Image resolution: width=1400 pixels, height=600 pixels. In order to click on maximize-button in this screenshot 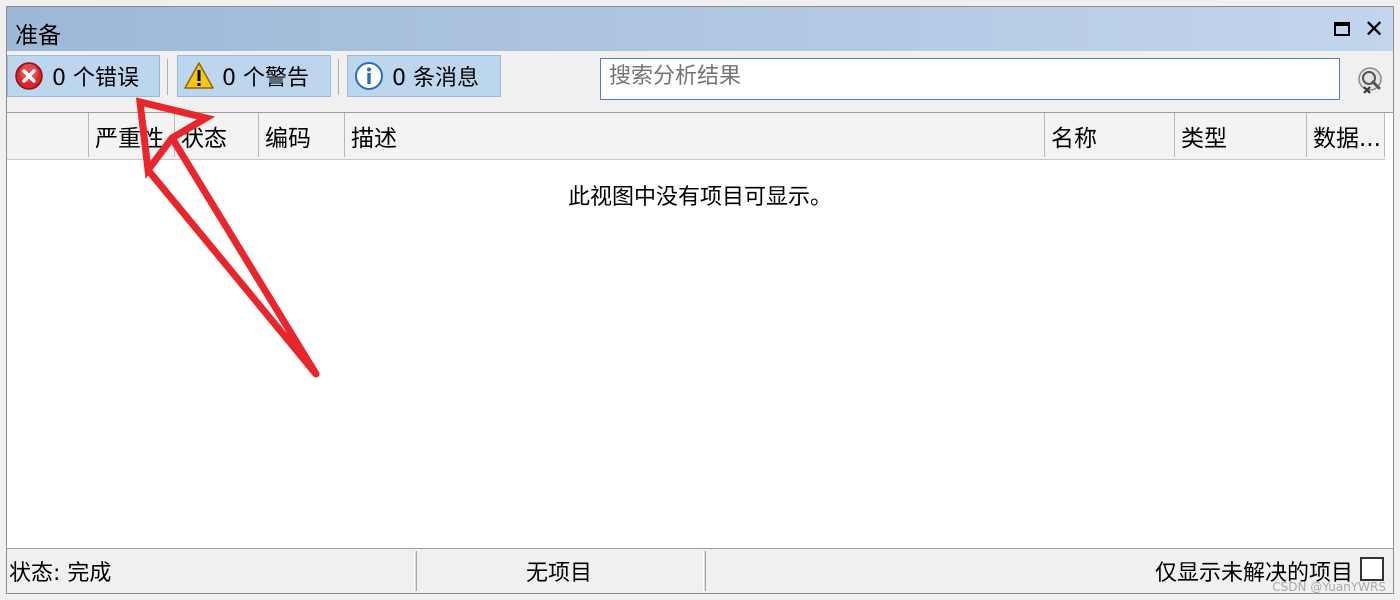, I will do `click(1342, 29)`.